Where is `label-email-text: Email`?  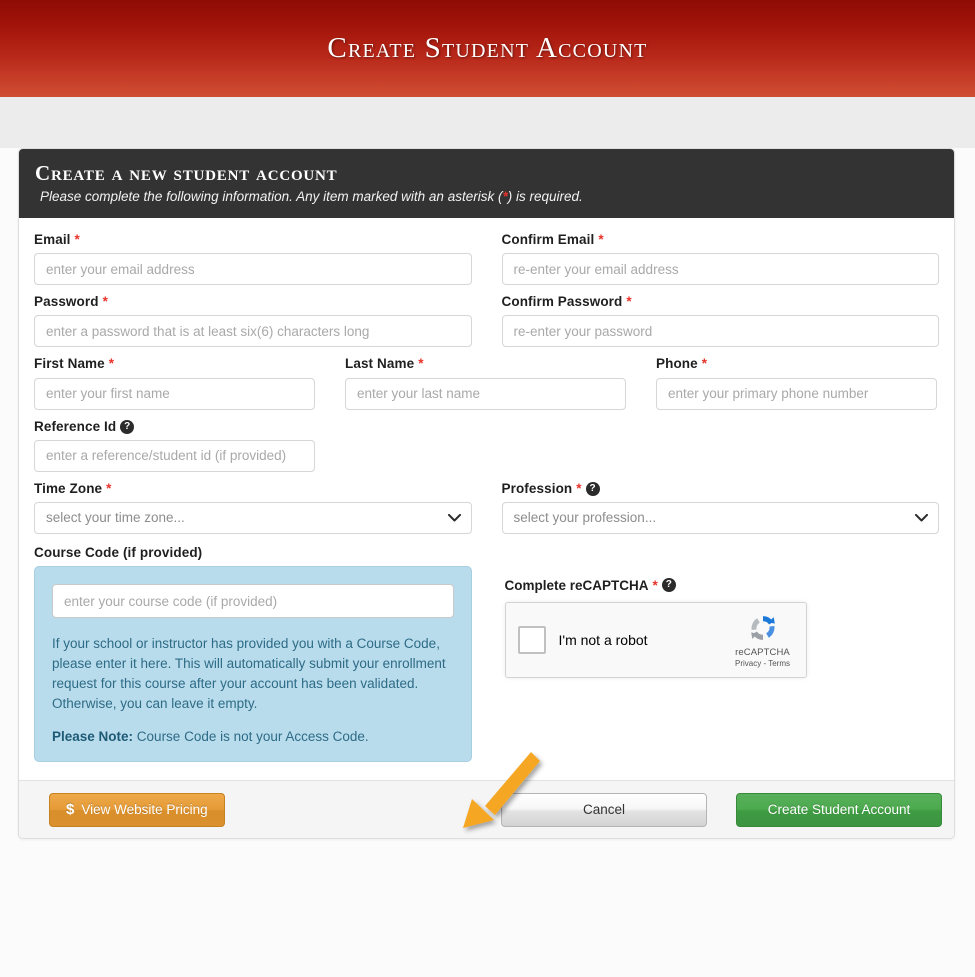 label-email-text: Email is located at coordinates (52, 239).